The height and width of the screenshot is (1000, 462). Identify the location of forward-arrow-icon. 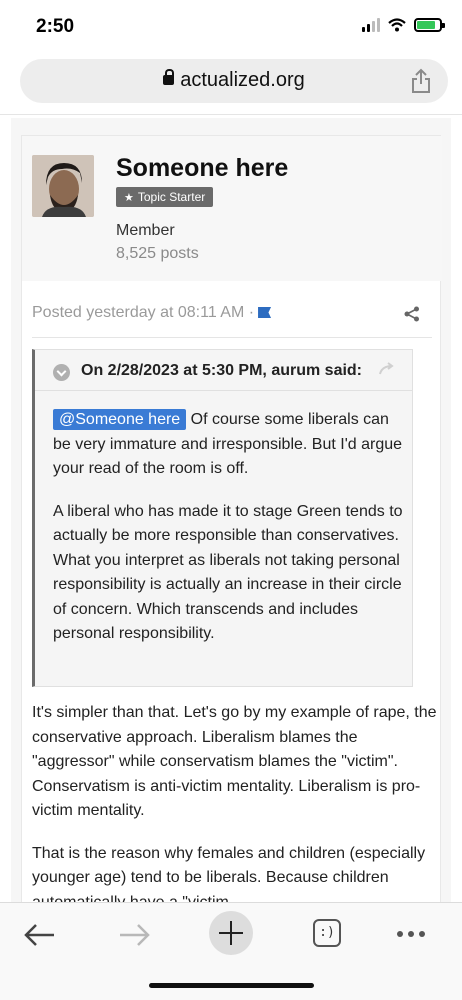
(134, 935).